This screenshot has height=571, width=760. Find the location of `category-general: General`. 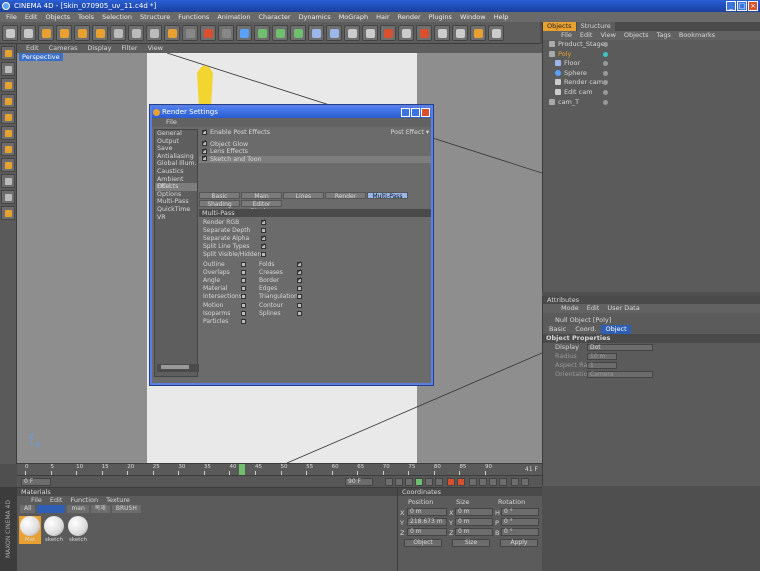

category-general: General is located at coordinates (176, 134).